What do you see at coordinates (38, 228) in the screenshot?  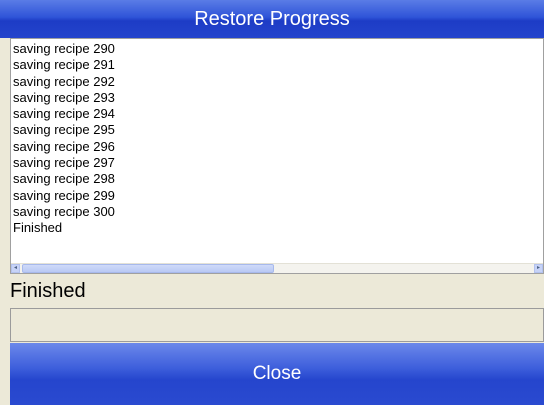 I see `log-line: Finished` at bounding box center [38, 228].